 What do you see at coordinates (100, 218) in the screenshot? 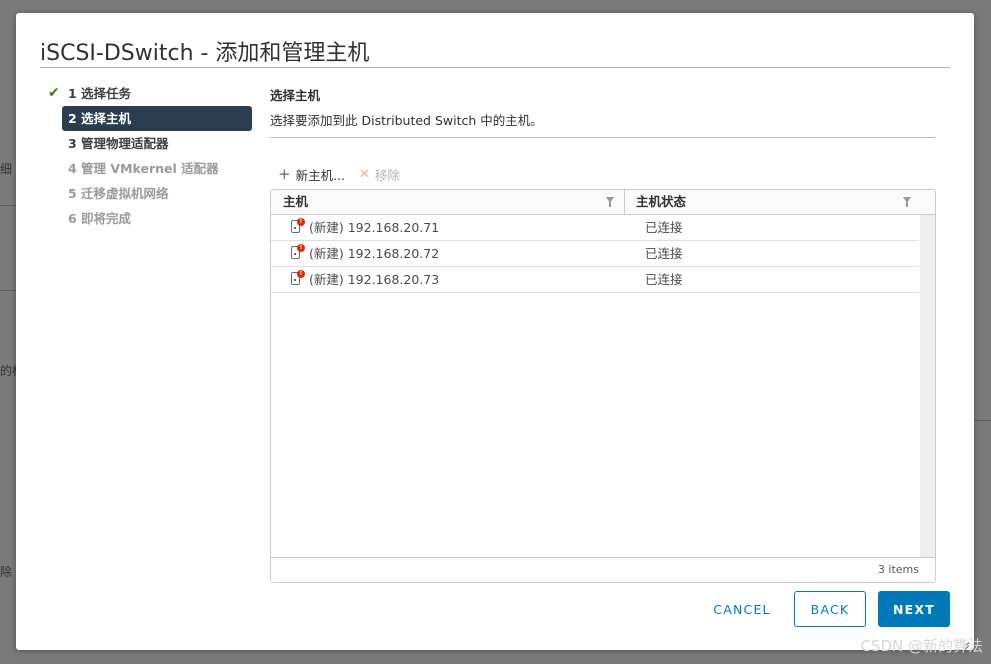
I see `step-label: 6 即将完成` at bounding box center [100, 218].